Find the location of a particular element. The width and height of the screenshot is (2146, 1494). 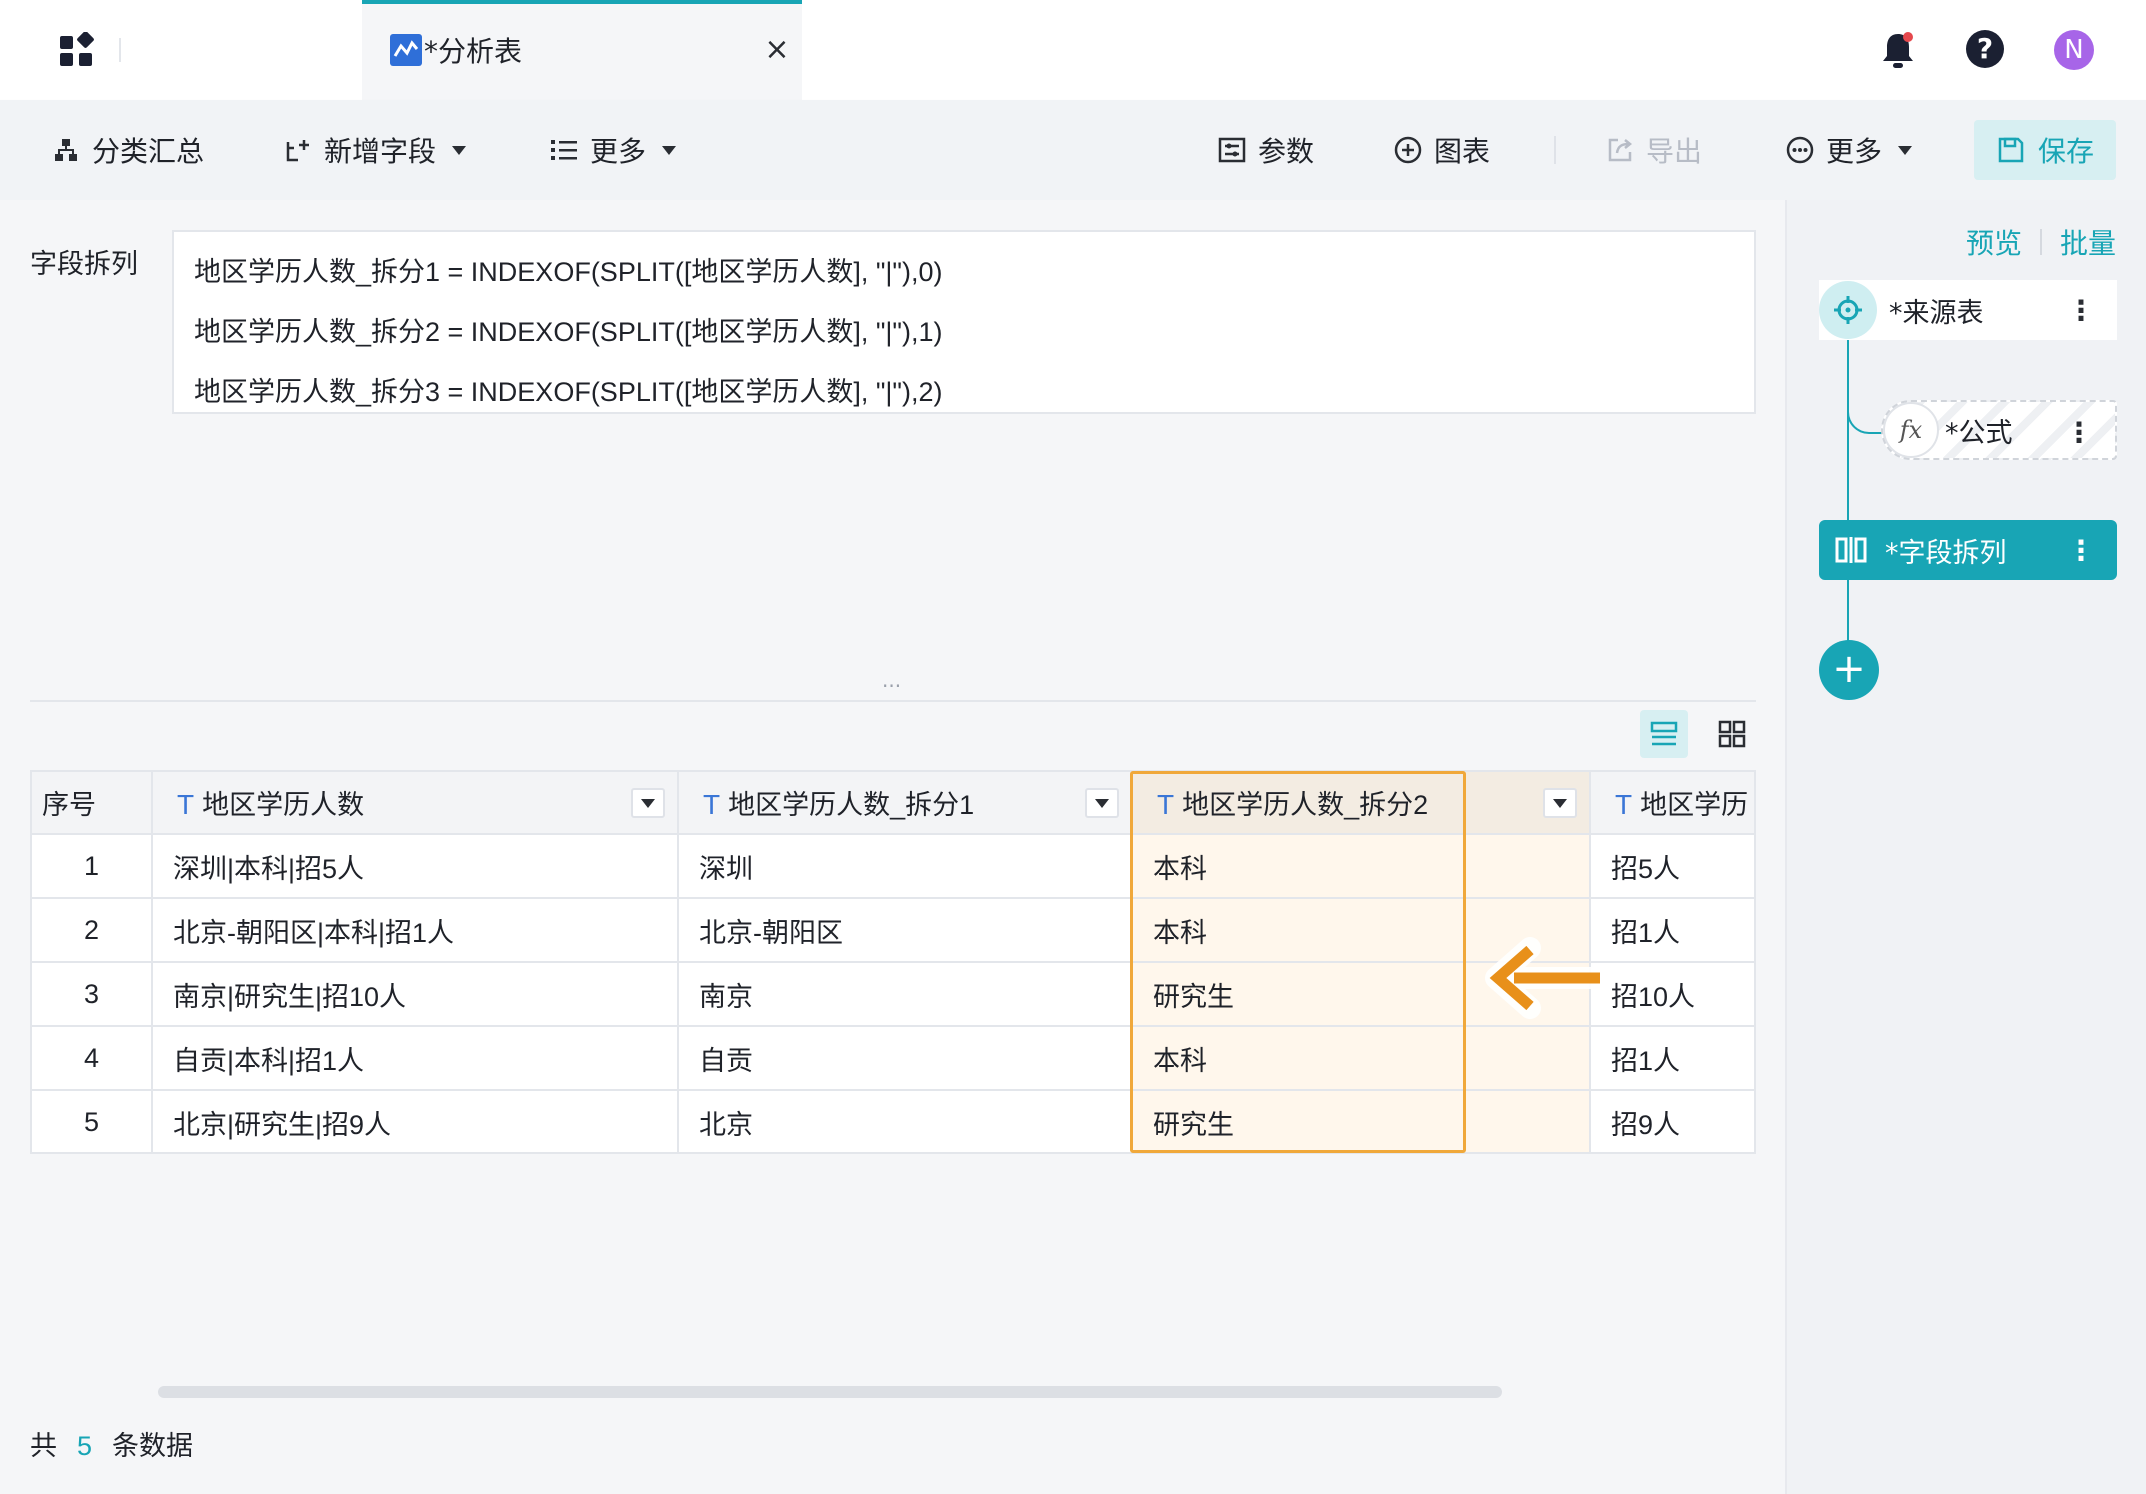

flow-node-label: *来源表 is located at coordinates (1936, 313).